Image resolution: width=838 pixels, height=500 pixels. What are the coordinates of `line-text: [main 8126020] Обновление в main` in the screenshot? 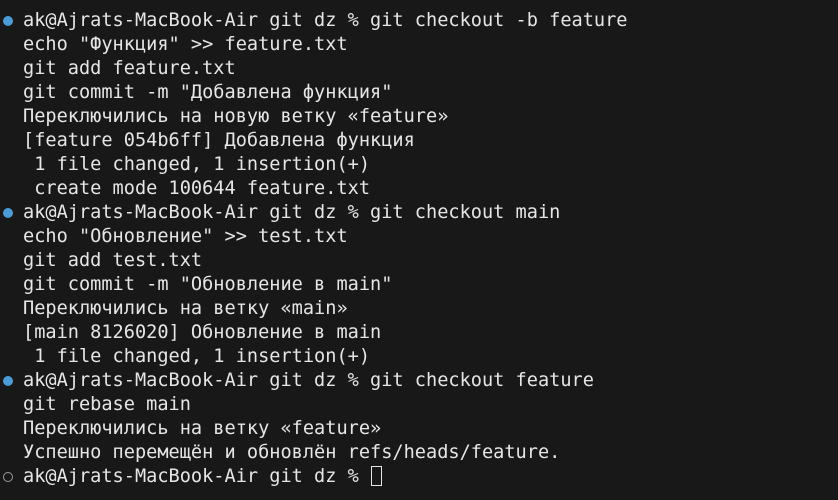 It's located at (202, 332).